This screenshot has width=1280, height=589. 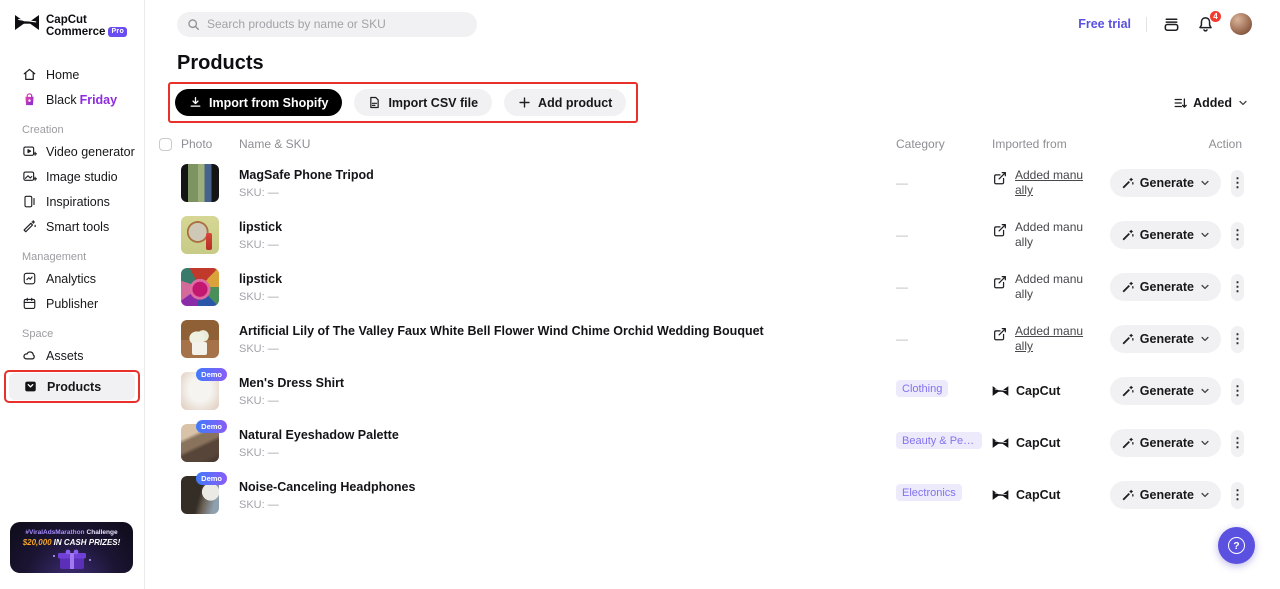 I want to click on sidebar-item-smart-tools: Smart tools, so click(x=72, y=226).